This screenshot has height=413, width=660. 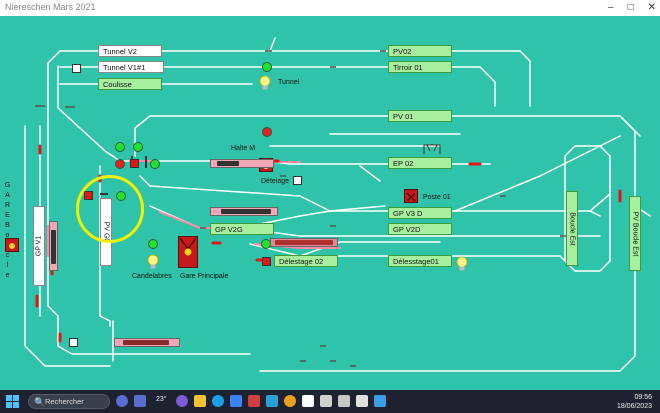 I want to click on text-detelage: Dételage, so click(x=275, y=181).